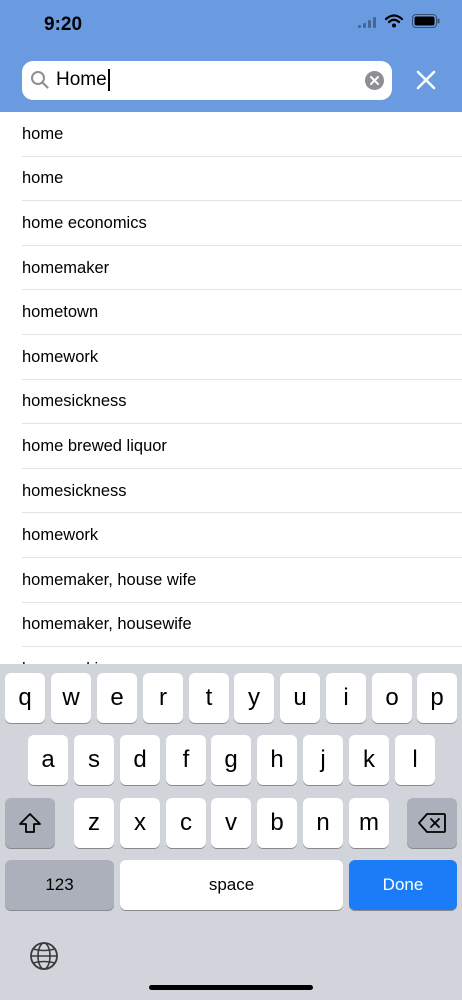  I want to click on key-s: s, so click(94, 760).